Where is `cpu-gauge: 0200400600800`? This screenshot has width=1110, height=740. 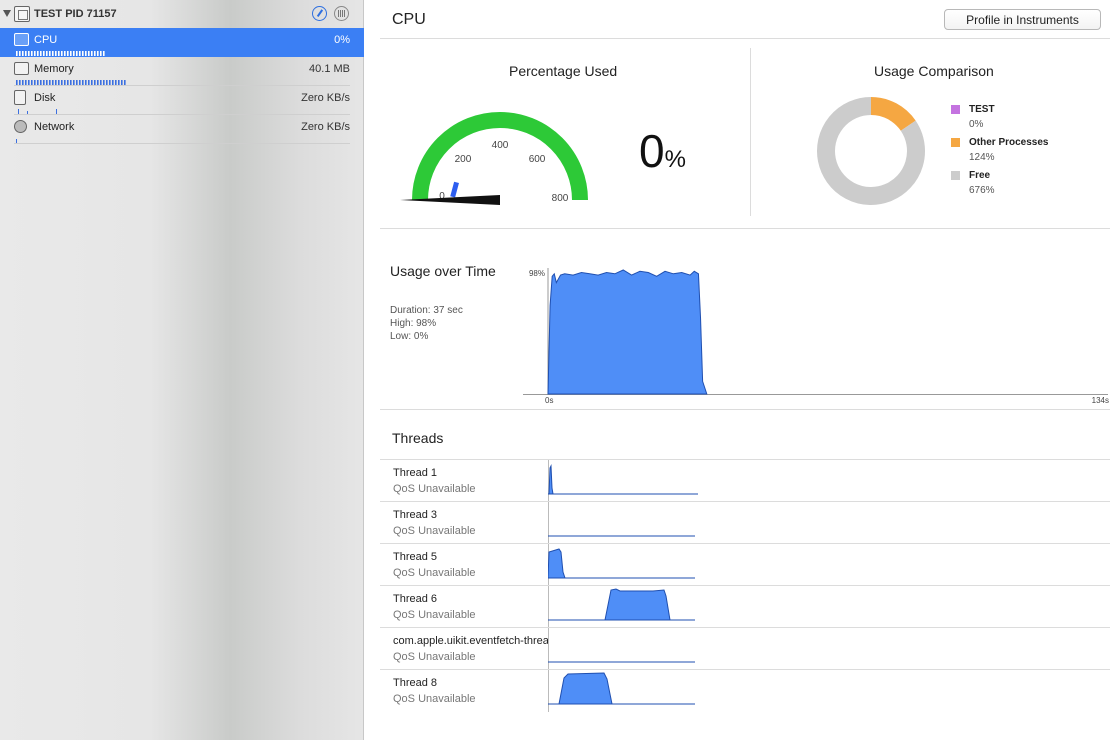
cpu-gauge: 0200400600800 is located at coordinates (494, 158).